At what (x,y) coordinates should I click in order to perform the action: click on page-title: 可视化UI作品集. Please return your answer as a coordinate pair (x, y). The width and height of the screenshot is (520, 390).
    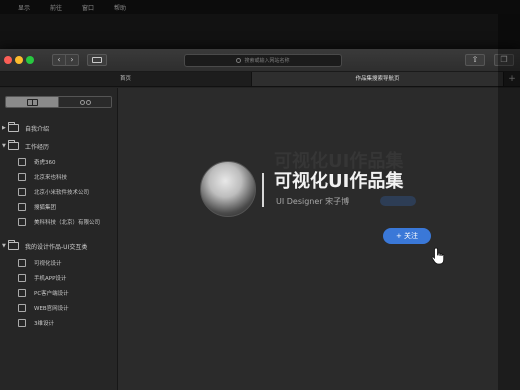
    Looking at the image, I should click on (339, 181).